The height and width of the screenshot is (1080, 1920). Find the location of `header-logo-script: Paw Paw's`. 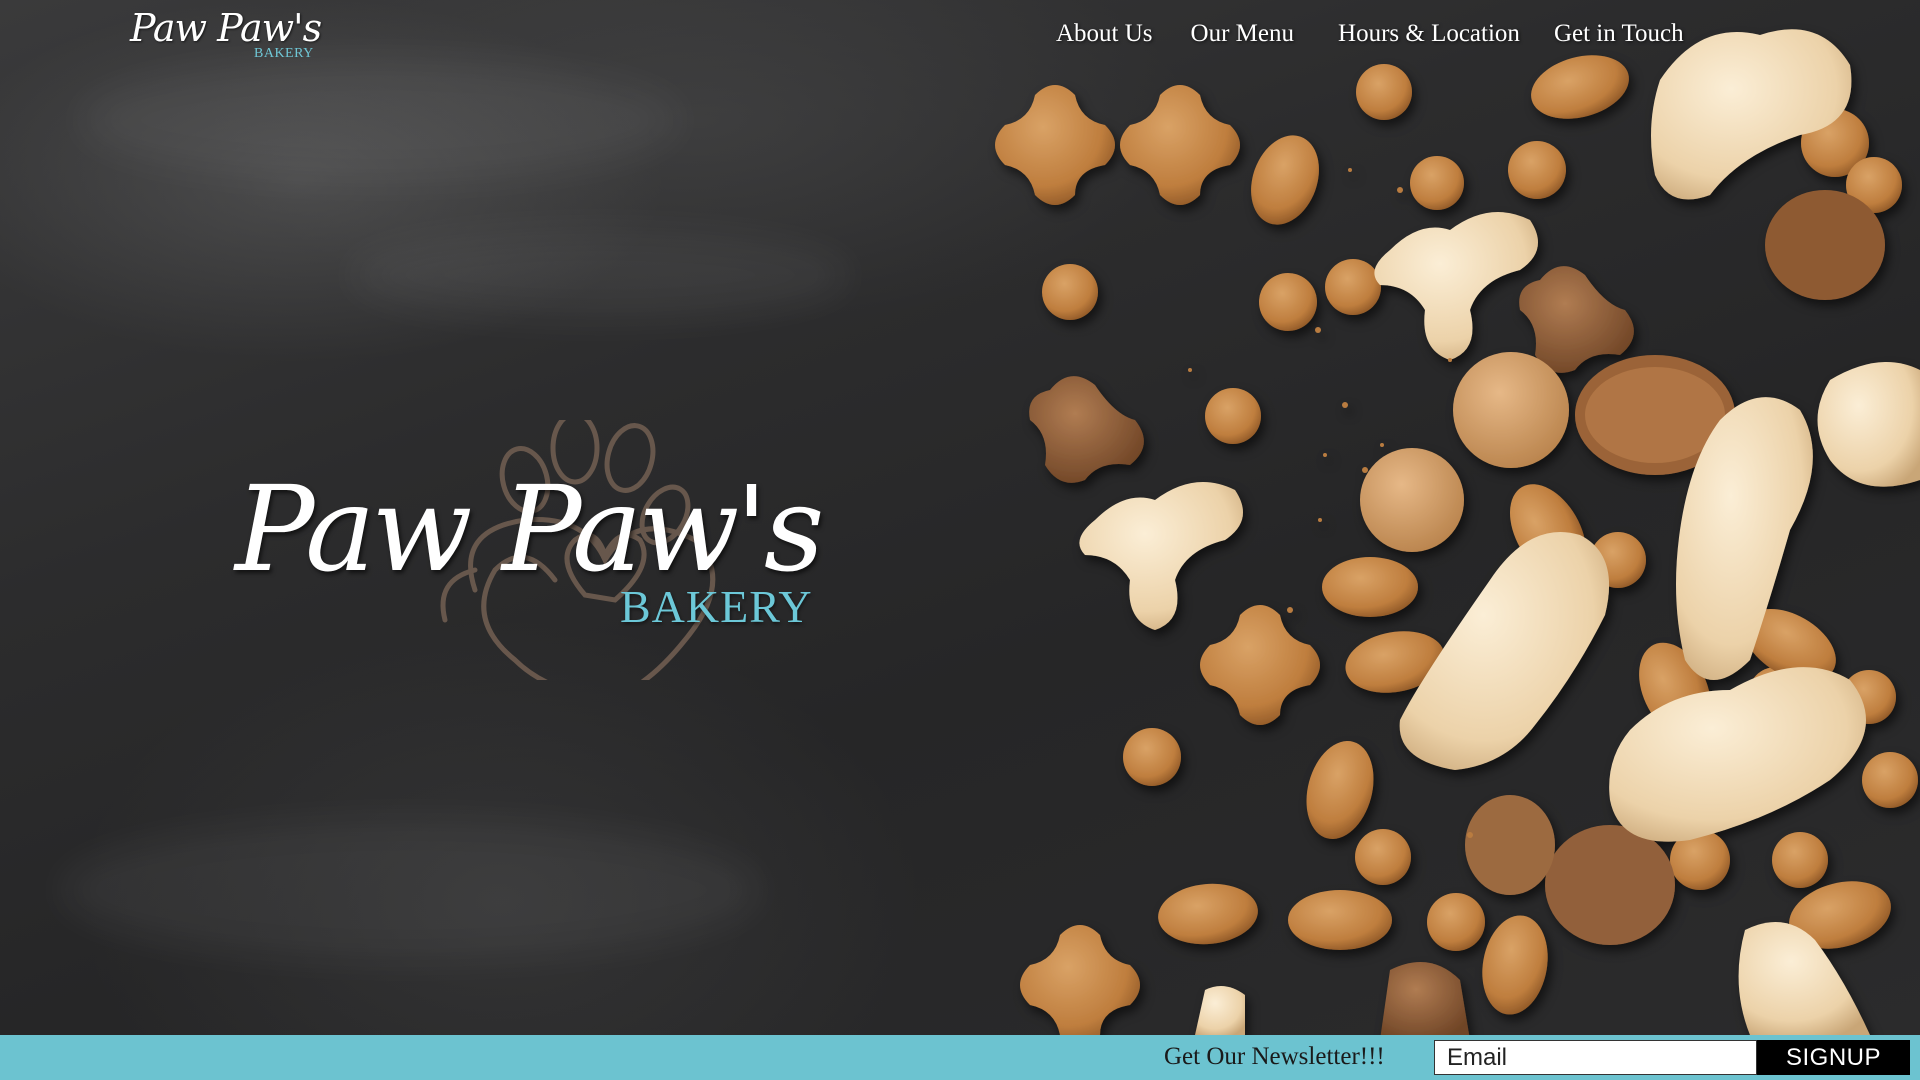

header-logo-script: Paw Paw's is located at coordinates (226, 28).